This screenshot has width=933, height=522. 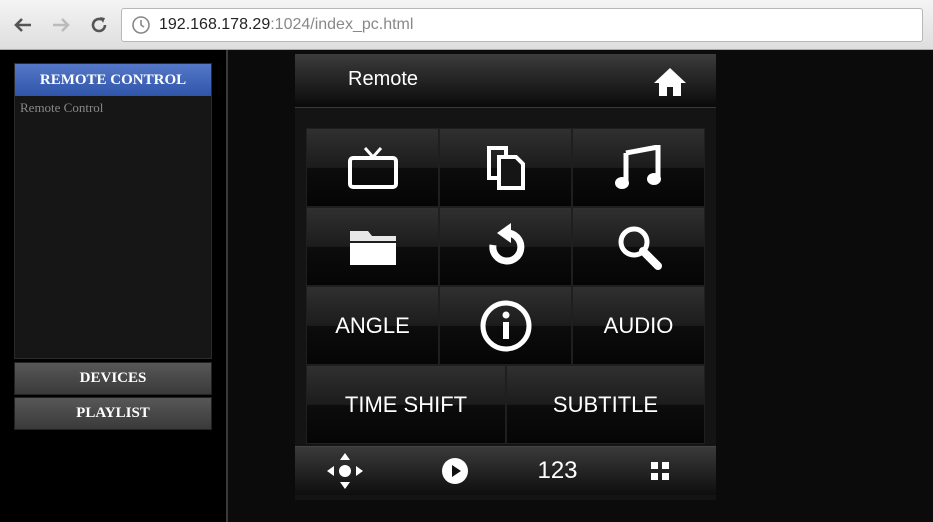 What do you see at coordinates (113, 211) in the screenshot?
I see `remote-control-panel: REMOTE CONTROL Remote Control` at bounding box center [113, 211].